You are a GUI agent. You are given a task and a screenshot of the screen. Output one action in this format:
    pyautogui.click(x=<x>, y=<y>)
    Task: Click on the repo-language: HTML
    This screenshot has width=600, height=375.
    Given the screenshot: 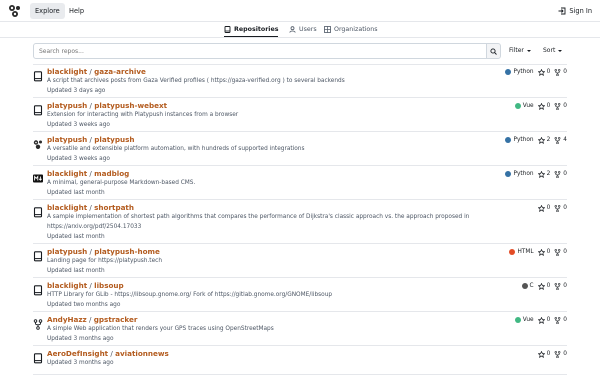 What is the action you would take?
    pyautogui.click(x=521, y=252)
    